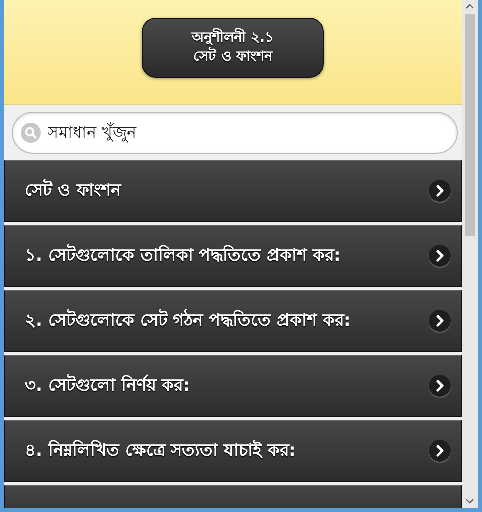 The width and height of the screenshot is (482, 512). What do you see at coordinates (470, 501) in the screenshot?
I see `scroll-down-icon` at bounding box center [470, 501].